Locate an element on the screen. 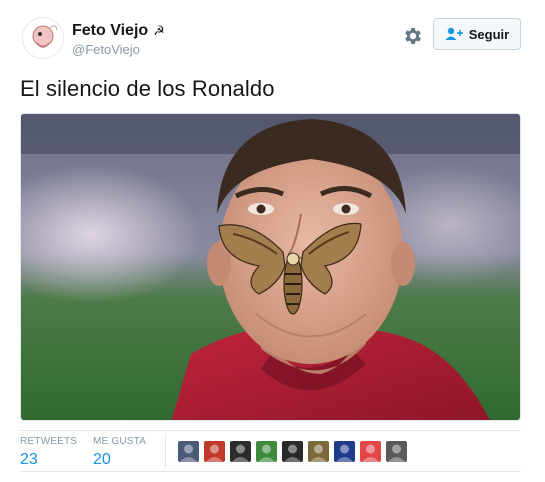 The width and height of the screenshot is (545, 482). avatar is located at coordinates (43, 38).